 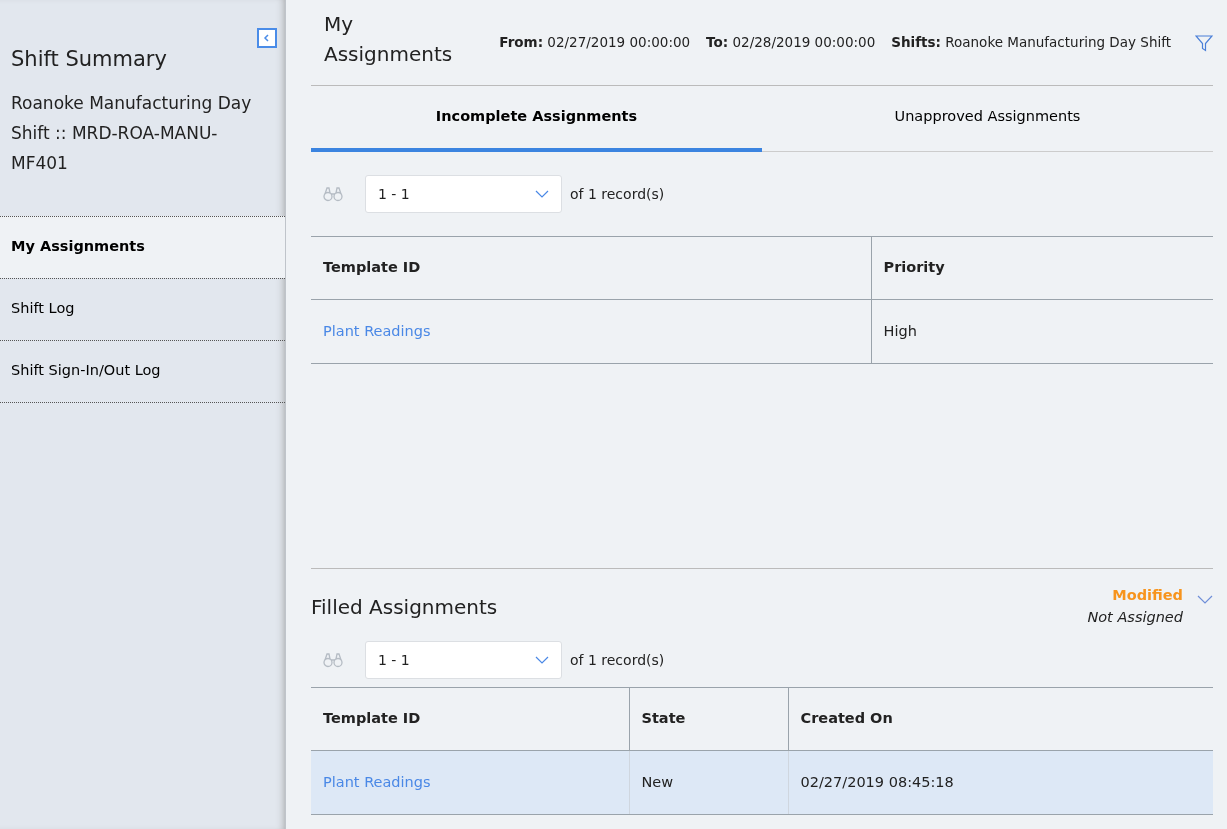 I want to click on assignee-text: Not Assigned, so click(x=1135, y=617).